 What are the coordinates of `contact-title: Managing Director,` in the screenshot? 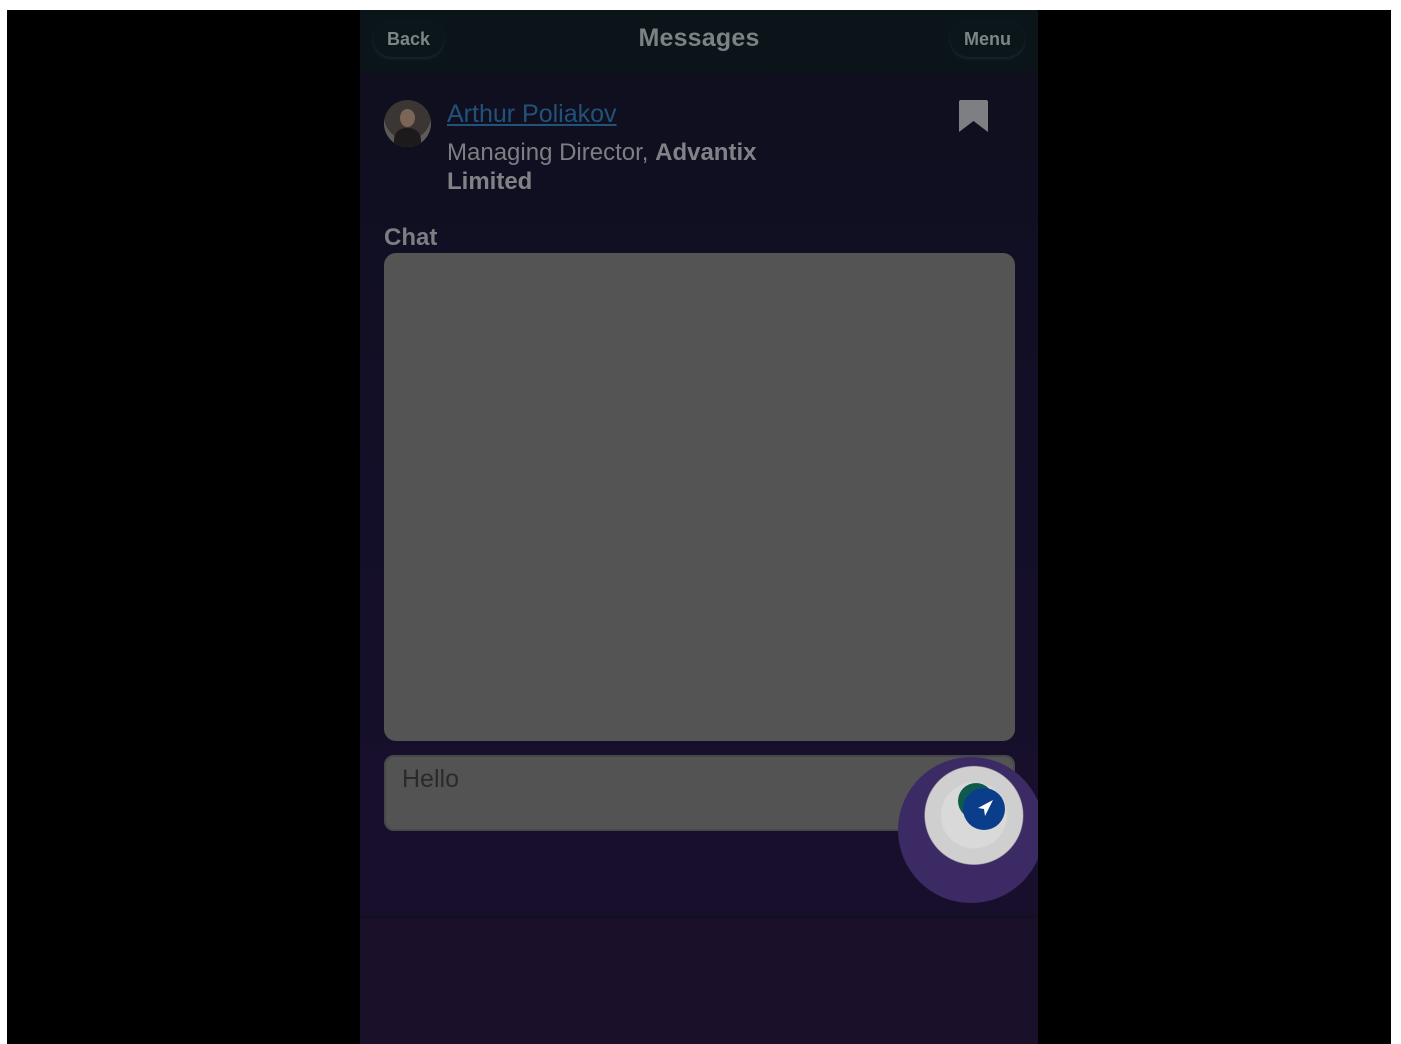 It's located at (551, 152).